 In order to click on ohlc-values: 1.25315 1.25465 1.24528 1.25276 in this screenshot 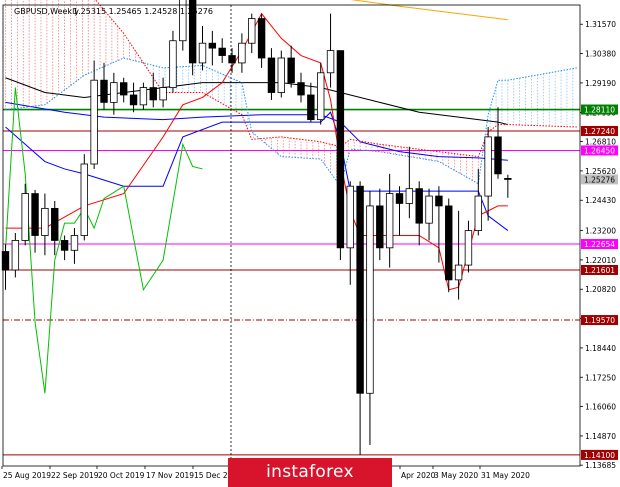, I will do `click(143, 11)`.